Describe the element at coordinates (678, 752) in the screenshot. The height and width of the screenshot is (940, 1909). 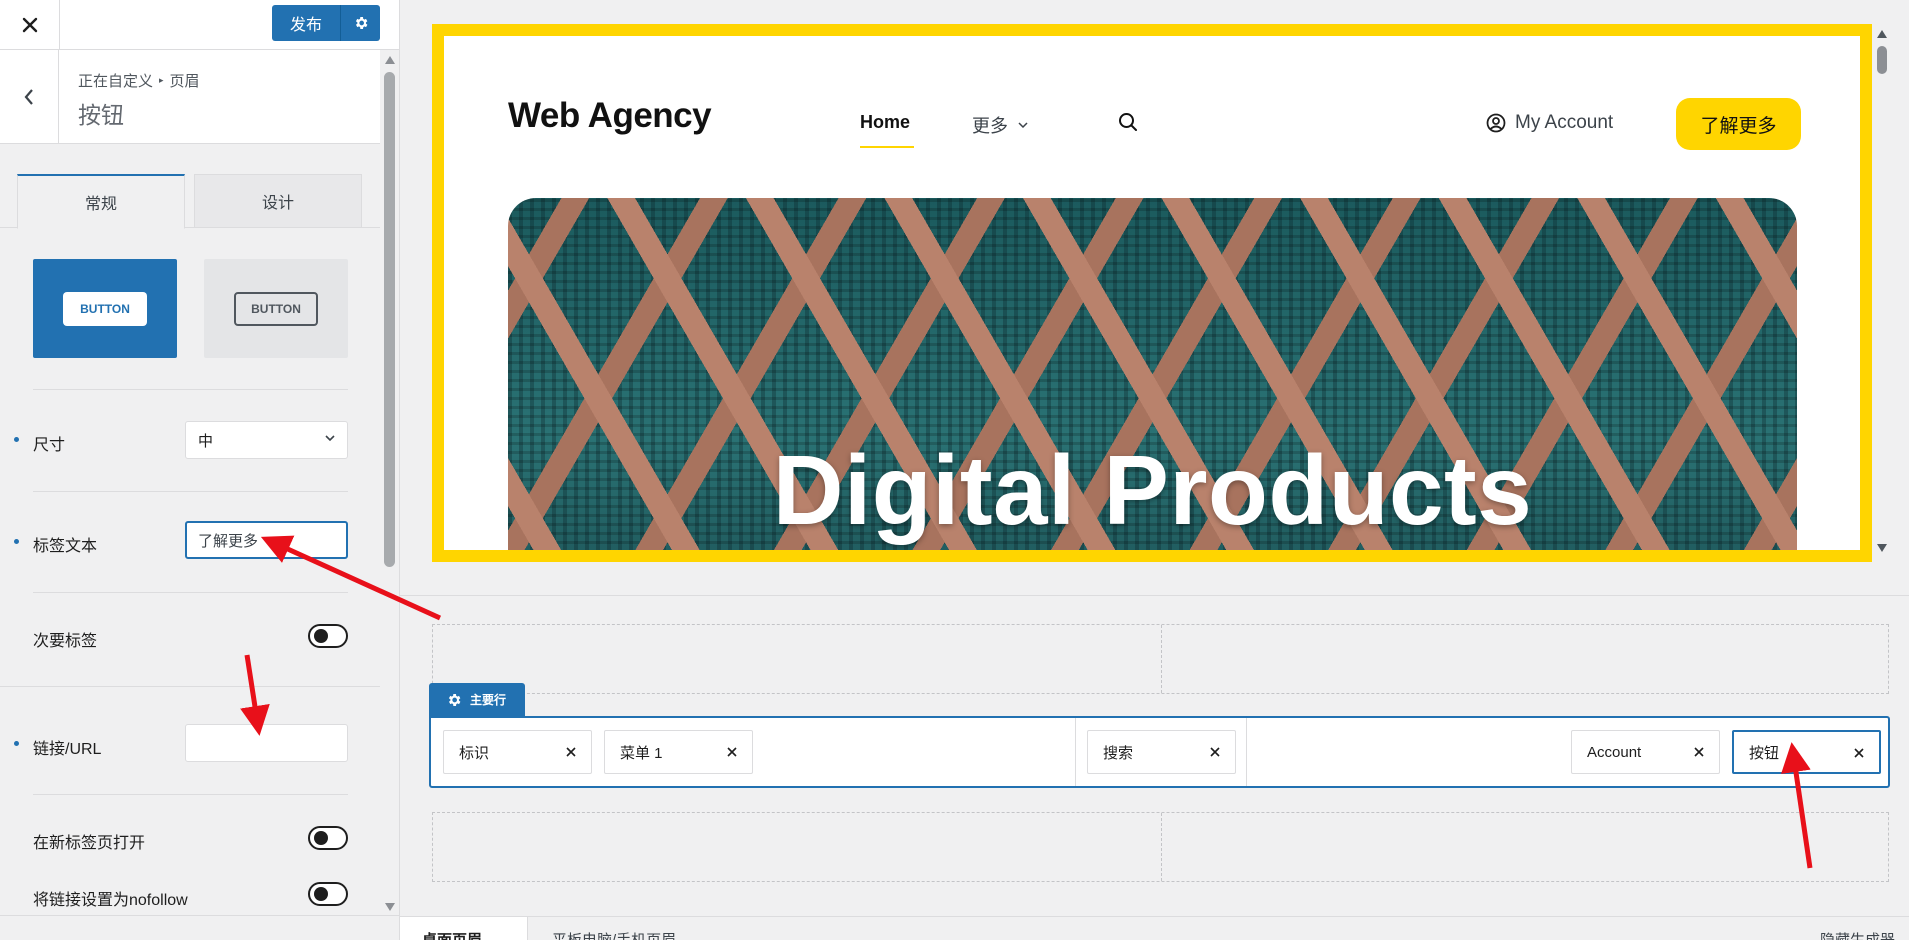
I see `builder-item-menu: 菜单 1` at that location.